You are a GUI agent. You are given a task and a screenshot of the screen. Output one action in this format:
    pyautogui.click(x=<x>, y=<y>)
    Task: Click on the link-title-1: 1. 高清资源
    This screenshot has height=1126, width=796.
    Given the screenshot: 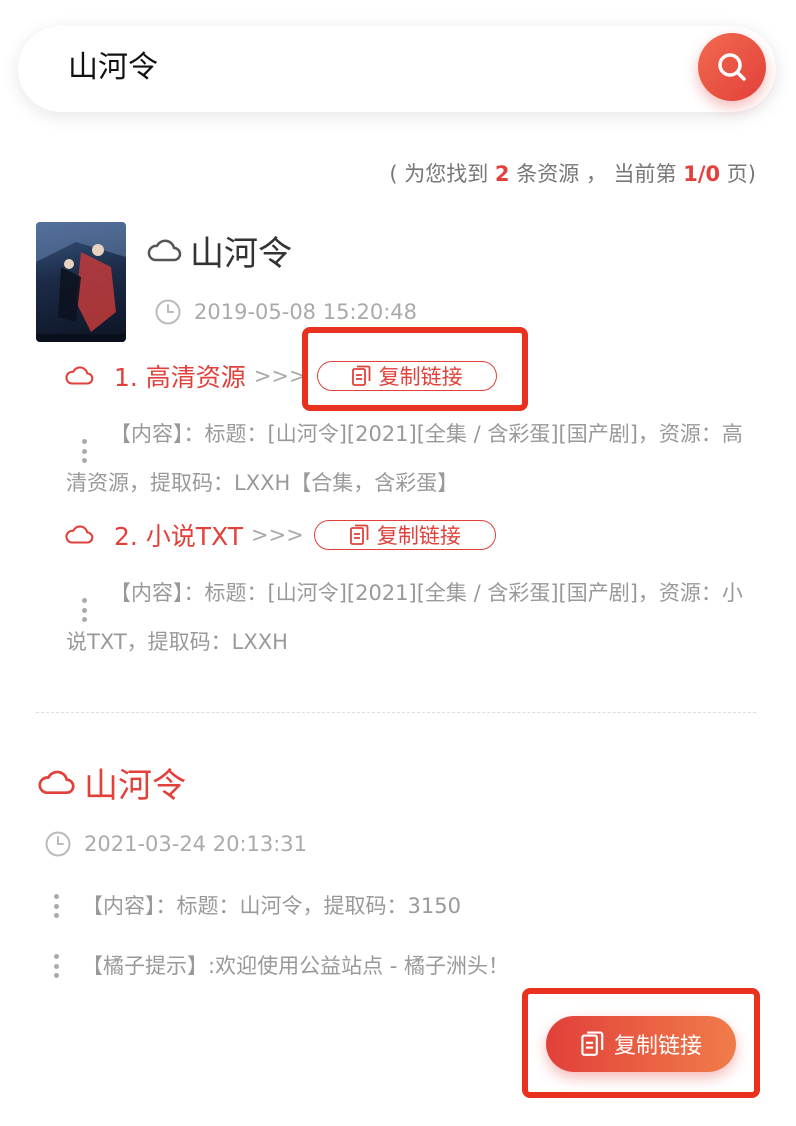 What is the action you would take?
    pyautogui.click(x=180, y=376)
    